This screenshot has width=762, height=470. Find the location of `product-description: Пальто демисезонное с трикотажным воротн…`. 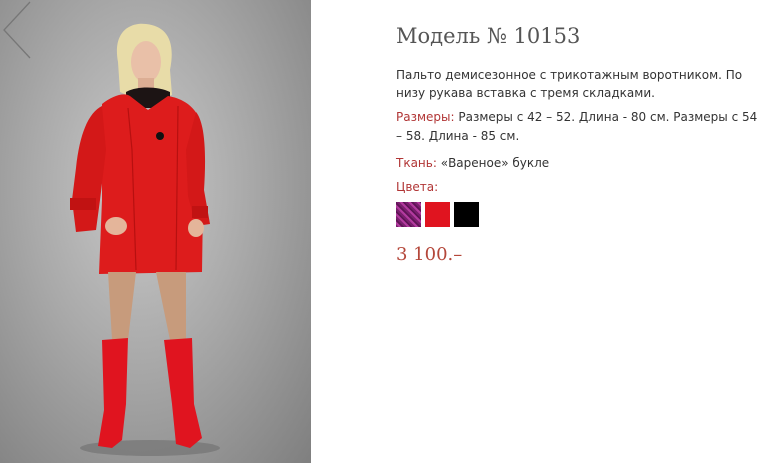

product-description: Пальто демисезонное с трикотажным воротн… is located at coordinates (569, 84).